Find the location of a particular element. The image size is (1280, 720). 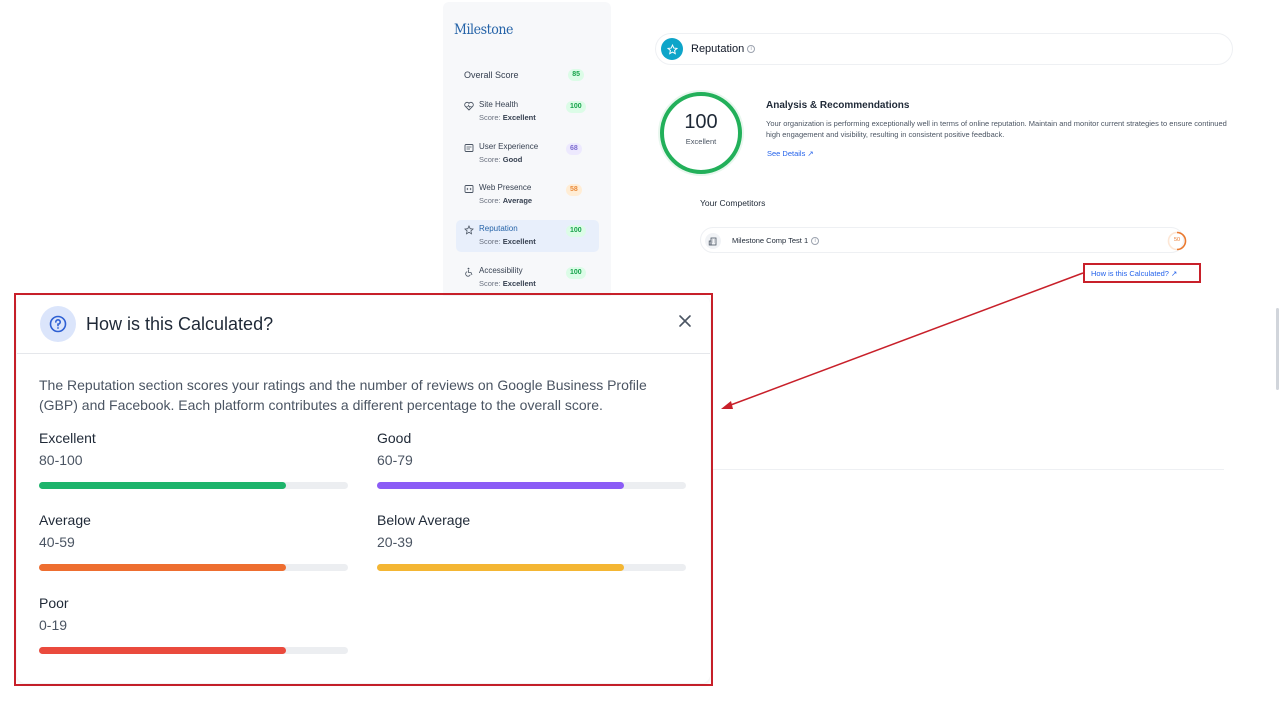

competitor-row: Milestone Comp Test 1i 50 is located at coordinates (943, 240).